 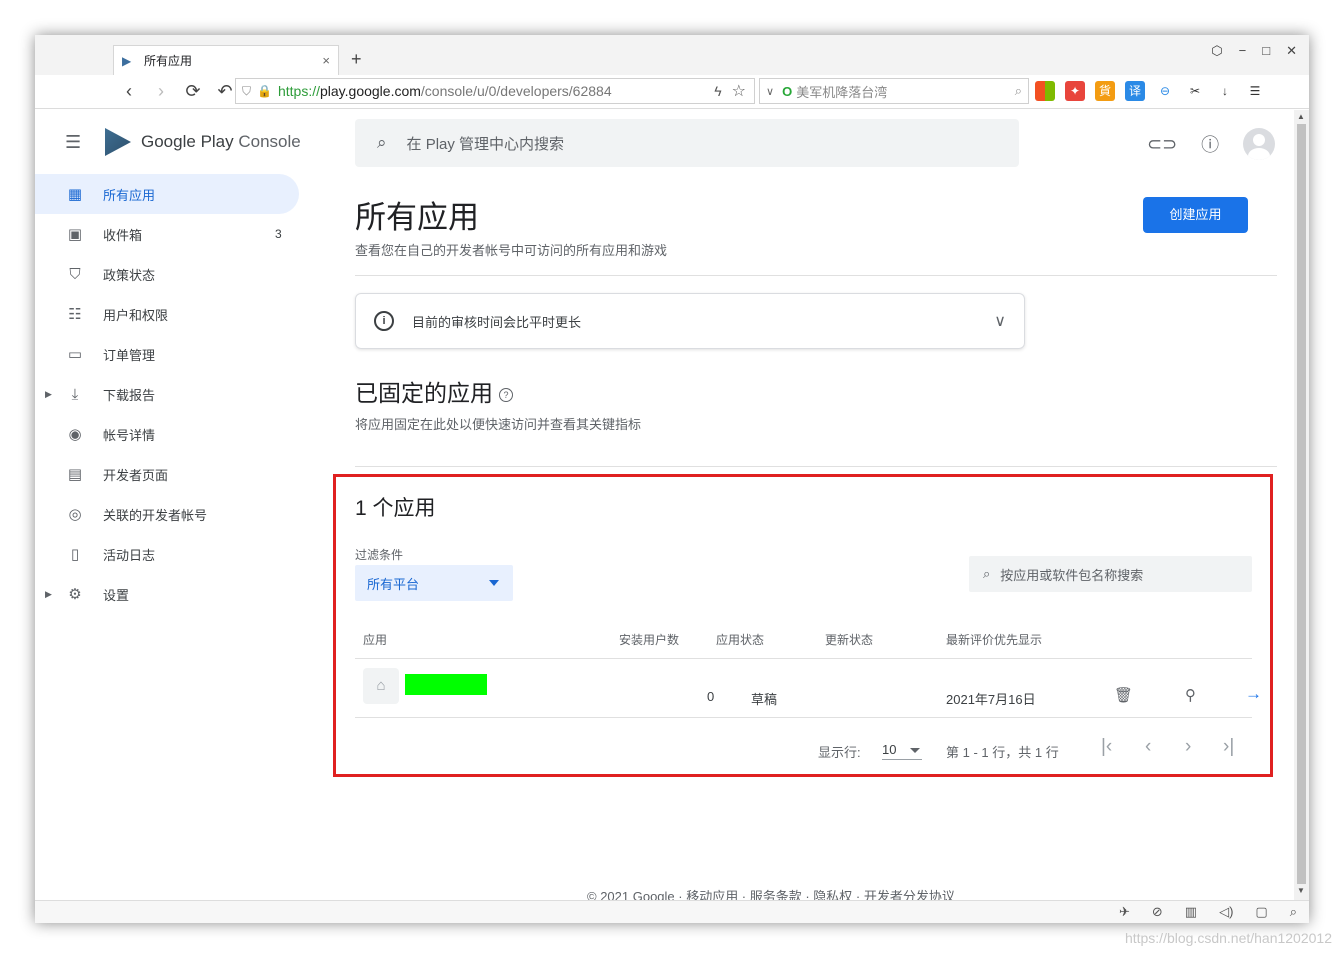 I want to click on date-cell: 2021年7月16日, so click(x=991, y=699).